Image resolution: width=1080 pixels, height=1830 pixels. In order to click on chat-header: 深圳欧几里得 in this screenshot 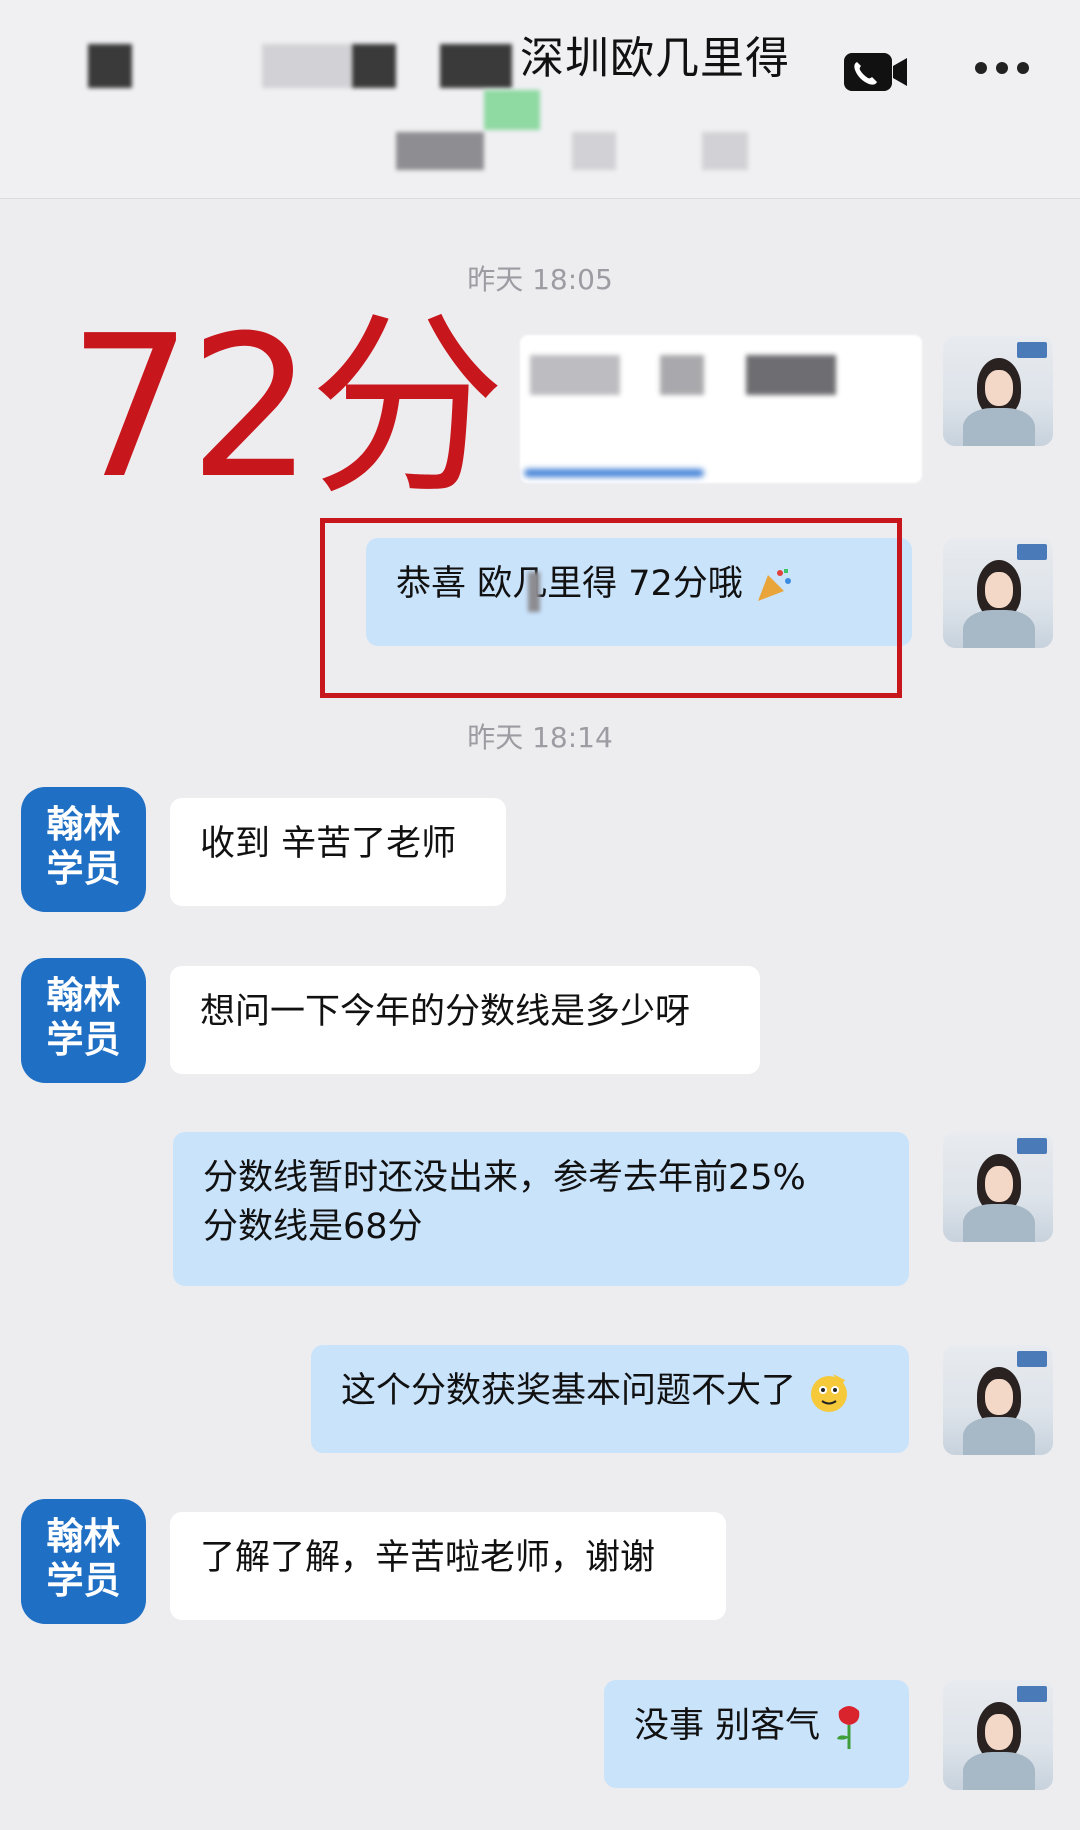, I will do `click(540, 99)`.